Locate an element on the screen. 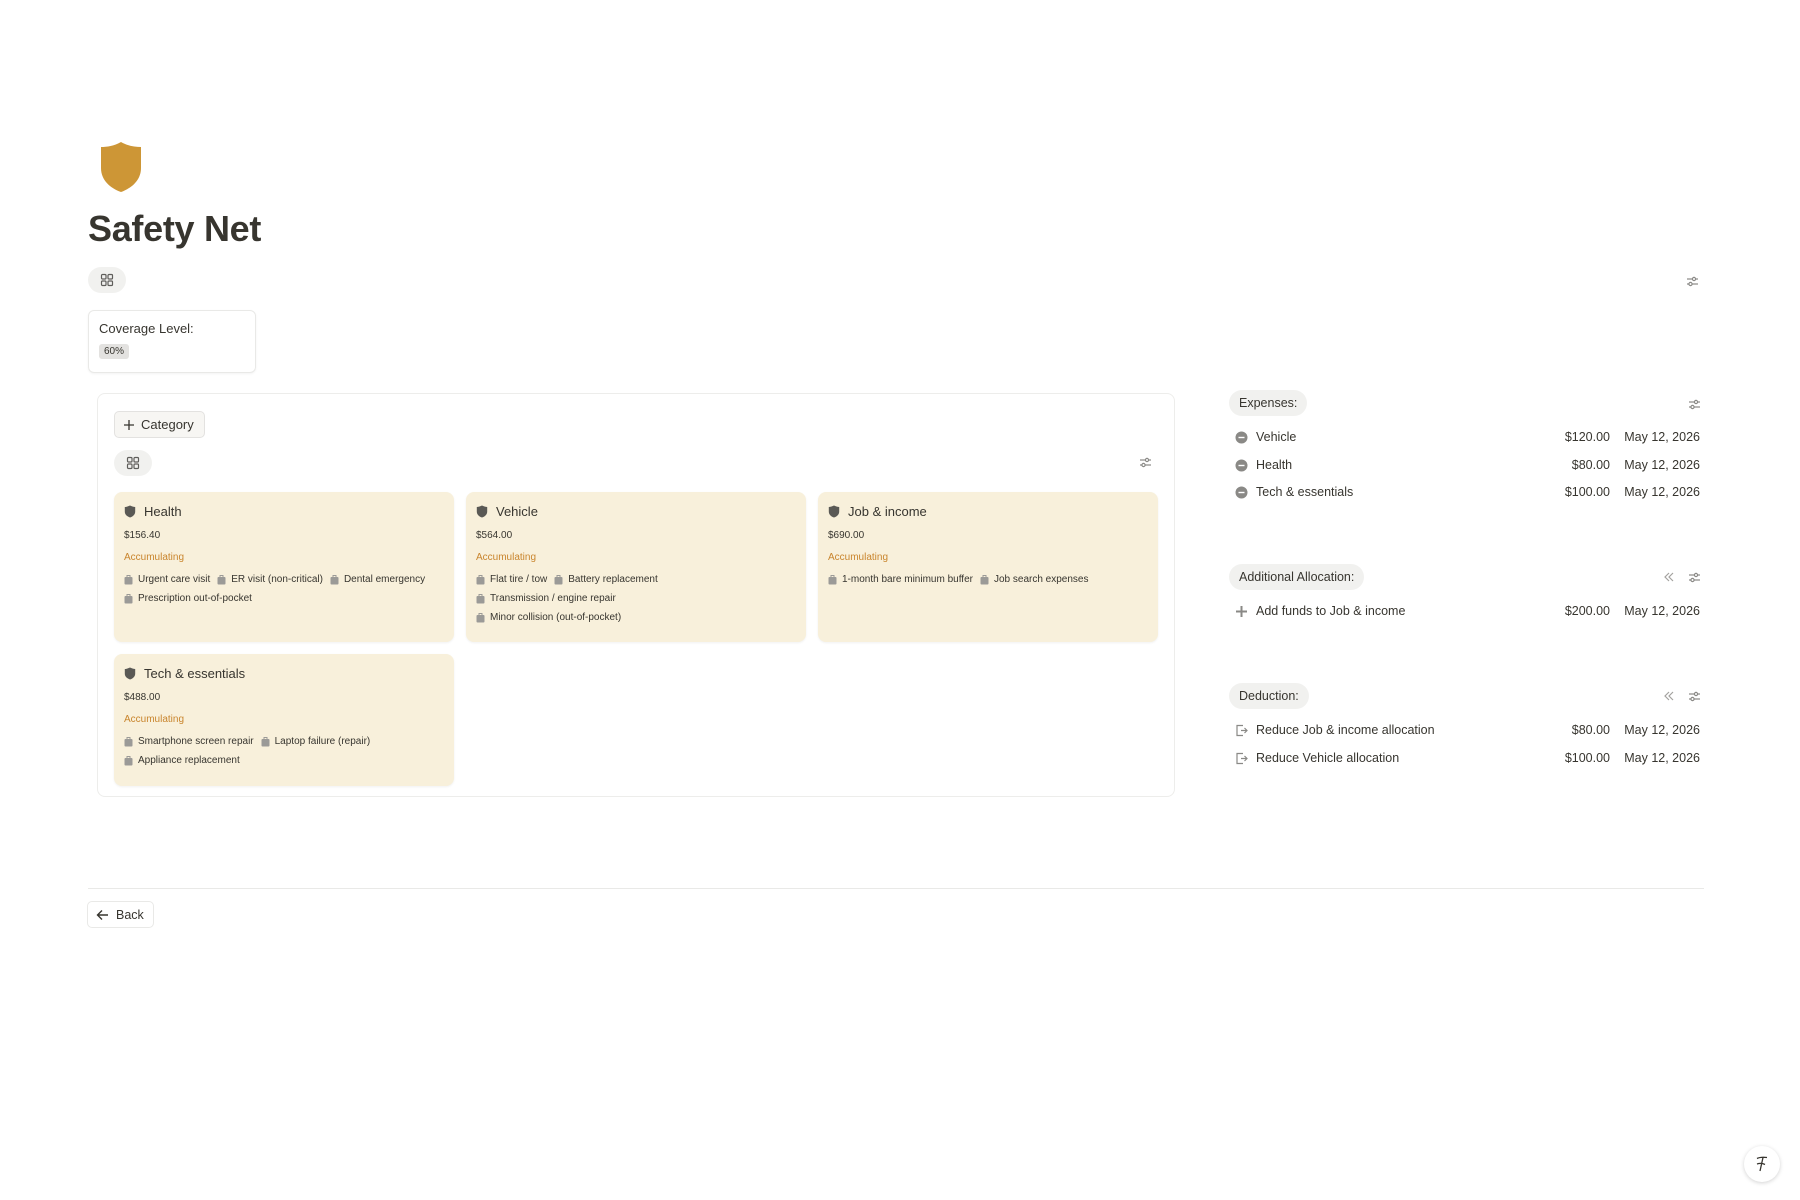  board-filter-icon is located at coordinates (1145, 462).